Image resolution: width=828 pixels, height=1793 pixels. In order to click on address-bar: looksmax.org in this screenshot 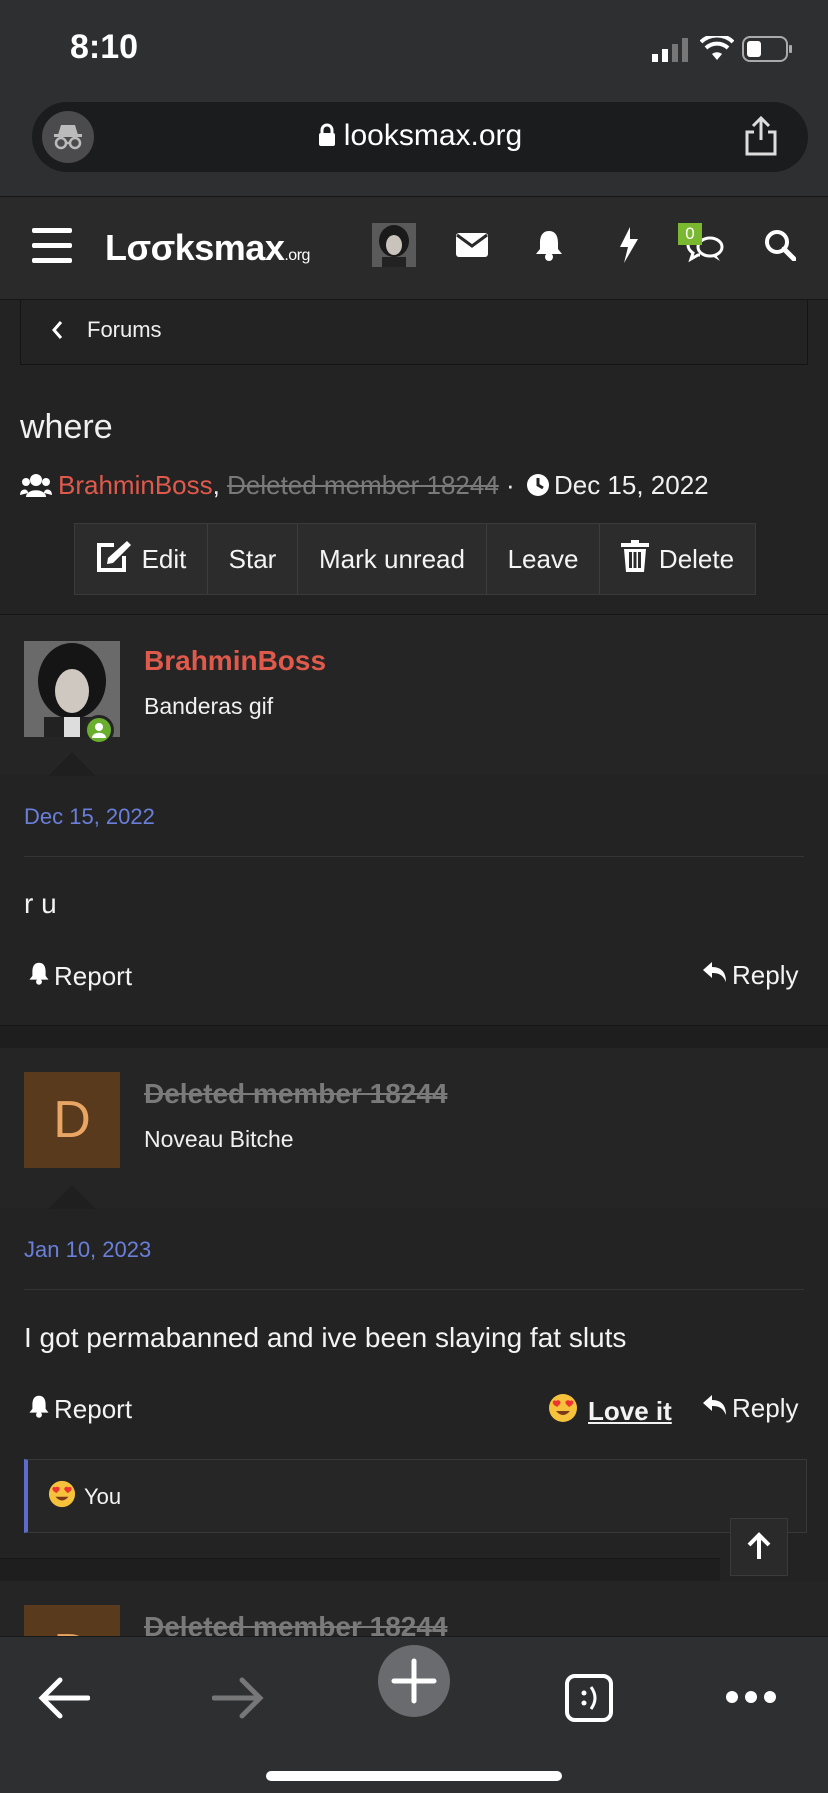, I will do `click(420, 137)`.